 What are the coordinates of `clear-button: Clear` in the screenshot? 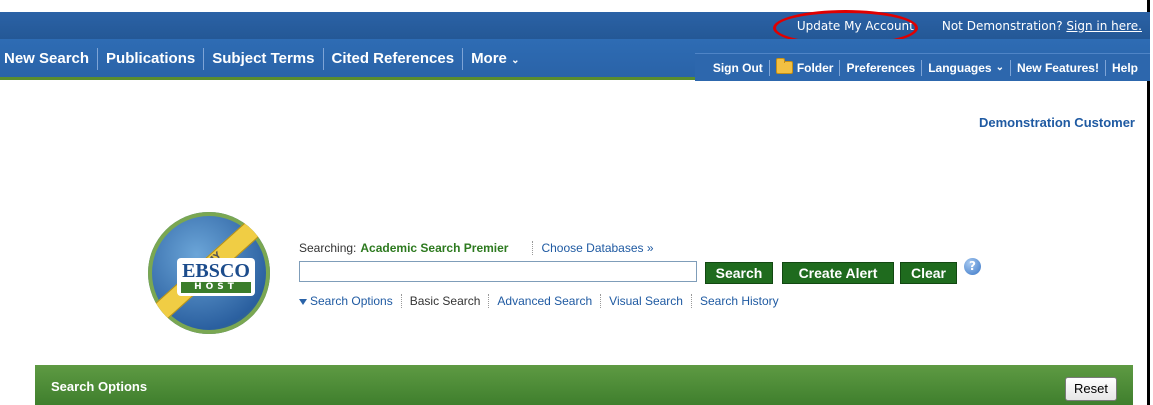 It's located at (928, 273).